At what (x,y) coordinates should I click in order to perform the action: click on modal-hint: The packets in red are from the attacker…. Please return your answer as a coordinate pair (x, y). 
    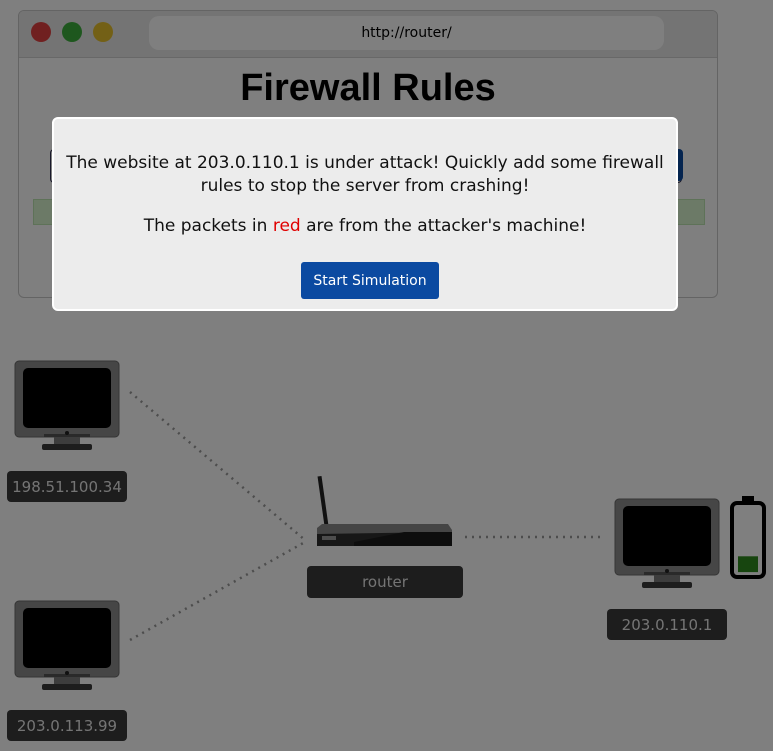
    Looking at the image, I should click on (365, 226).